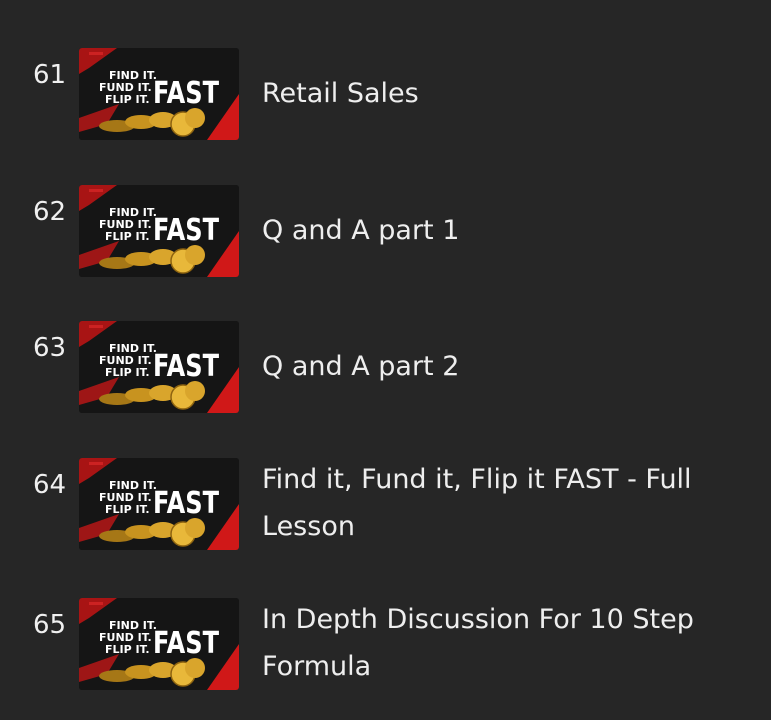 The width and height of the screenshot is (771, 720). Describe the element at coordinates (50, 485) in the screenshot. I see `item-index: 64` at that location.